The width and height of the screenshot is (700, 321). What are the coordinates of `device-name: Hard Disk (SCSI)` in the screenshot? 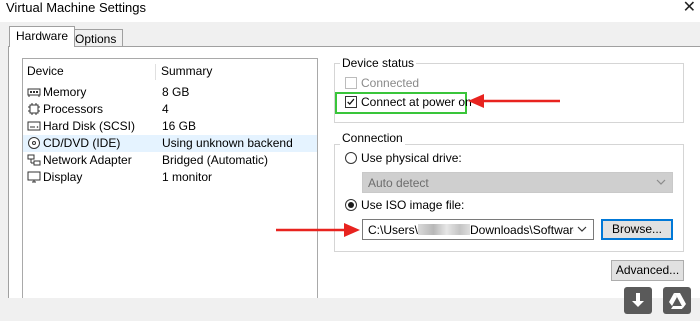 It's located at (89, 126).